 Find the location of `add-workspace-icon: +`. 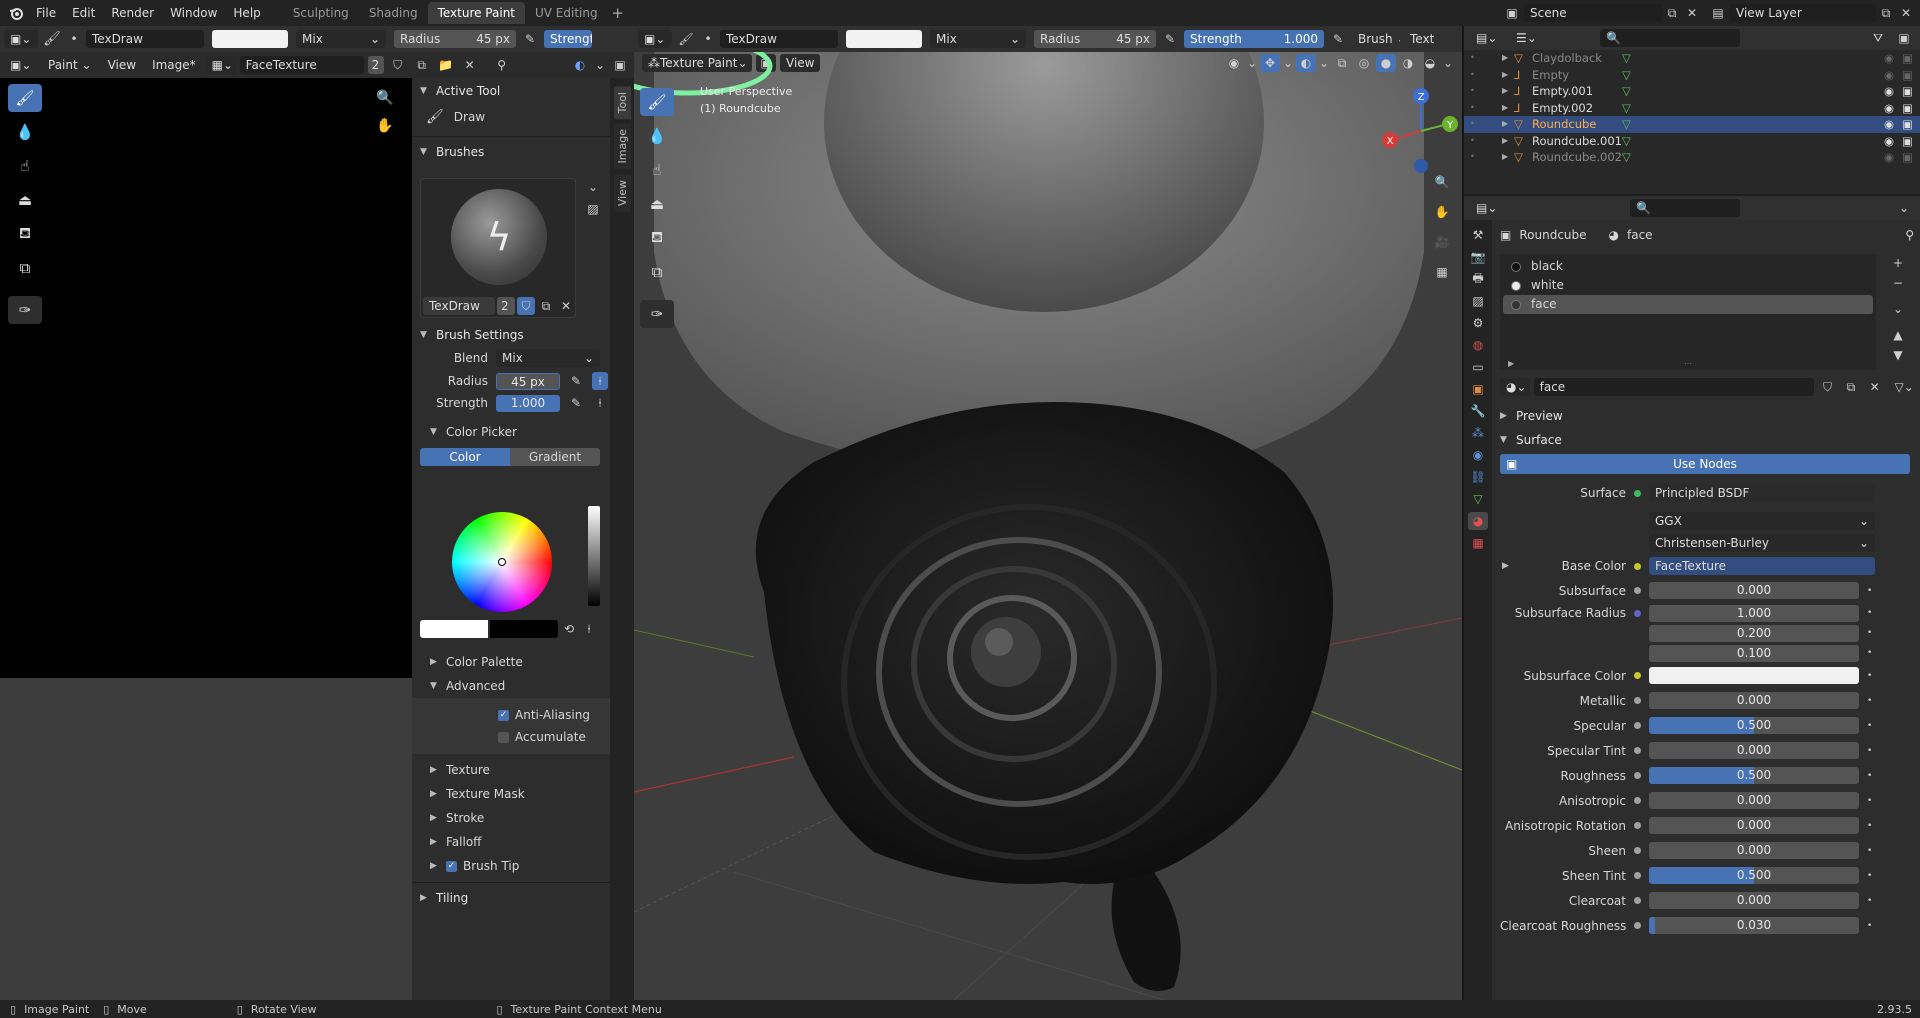

add-workspace-icon: + is located at coordinates (618, 13).